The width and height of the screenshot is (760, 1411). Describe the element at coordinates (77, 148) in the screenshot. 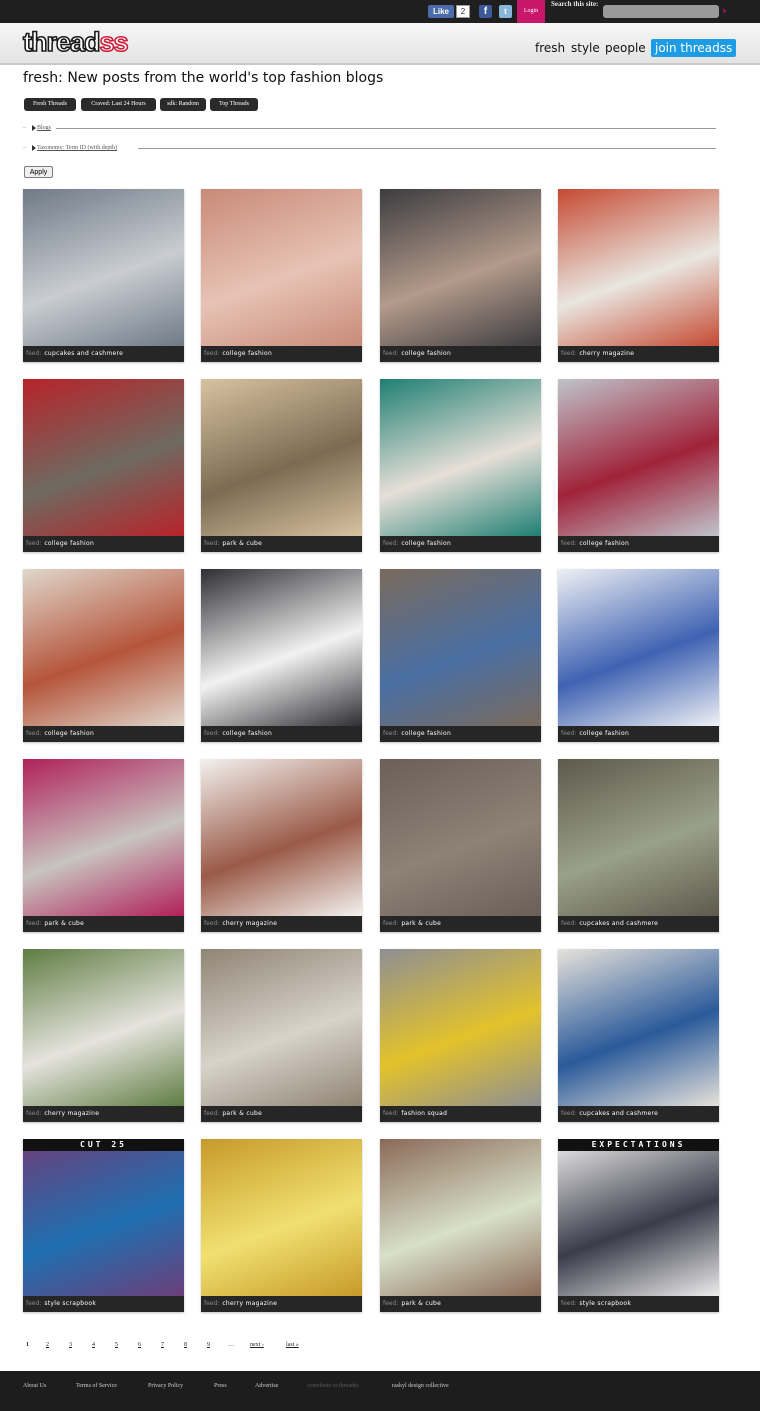

I see `facet-taxonomy-label: Taxonomy: Term ID (with depth)` at that location.